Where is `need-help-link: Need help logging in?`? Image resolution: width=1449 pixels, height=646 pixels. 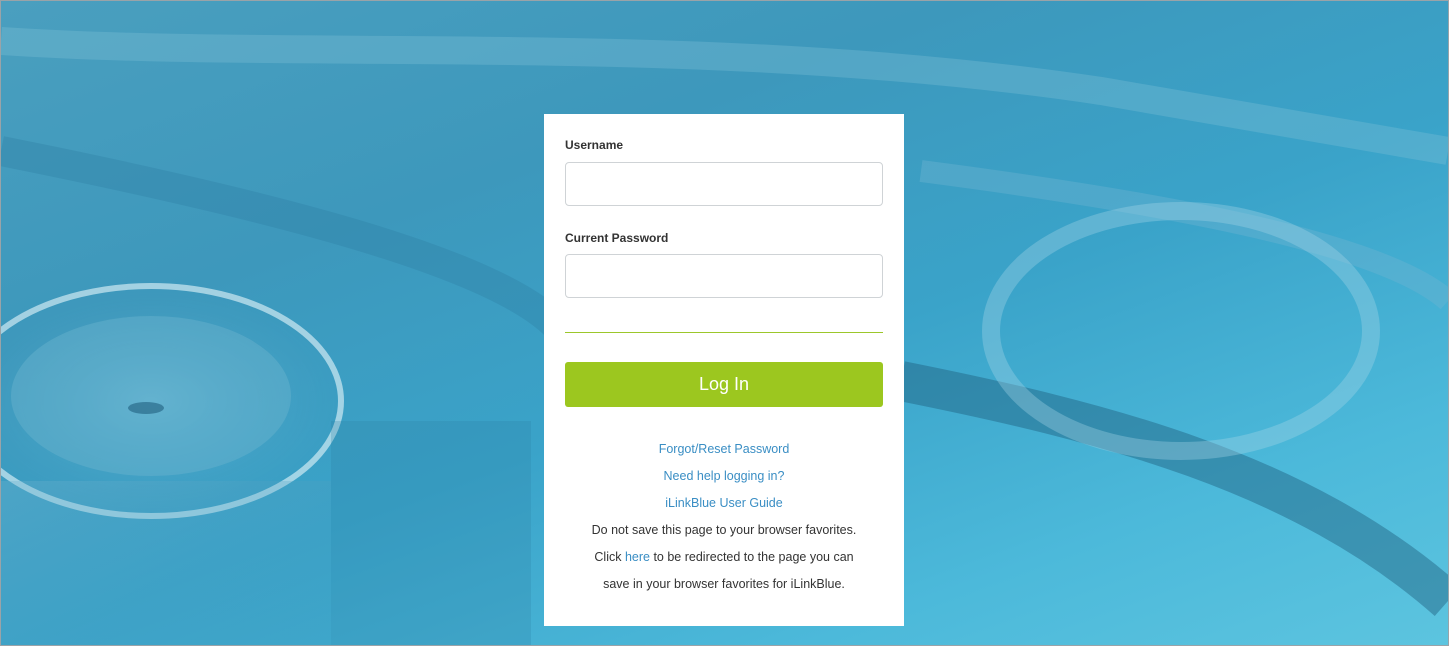 need-help-link: Need help logging in? is located at coordinates (724, 476).